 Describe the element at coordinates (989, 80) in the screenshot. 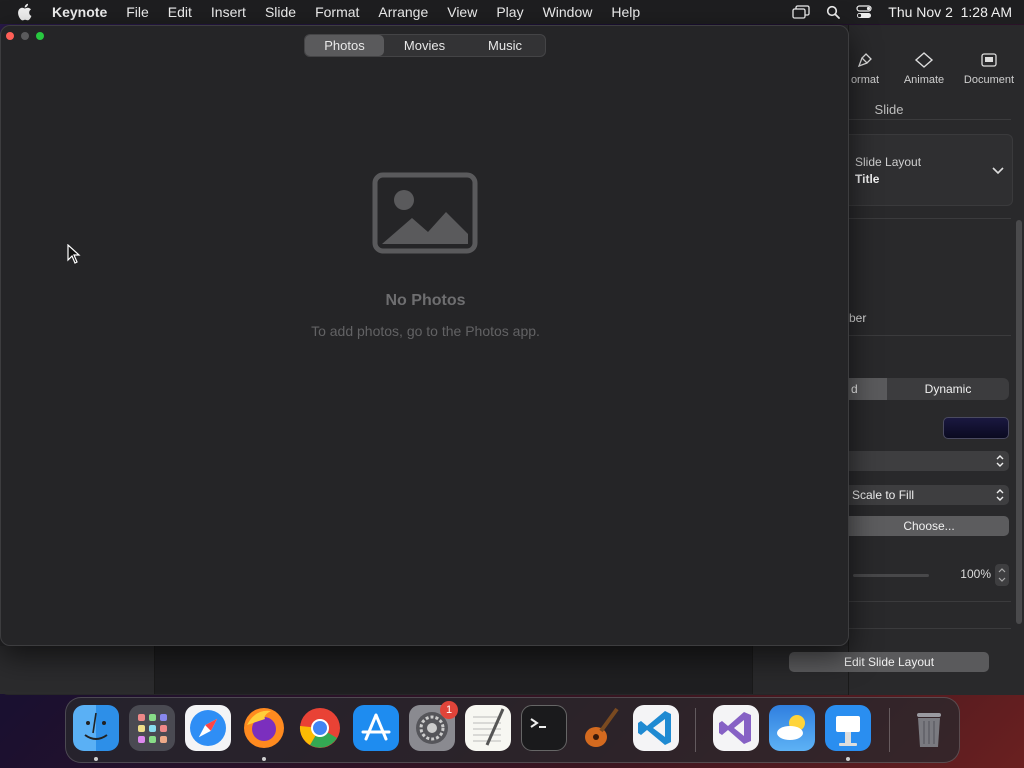

I see `inspector-tab-document-label: Document` at that location.